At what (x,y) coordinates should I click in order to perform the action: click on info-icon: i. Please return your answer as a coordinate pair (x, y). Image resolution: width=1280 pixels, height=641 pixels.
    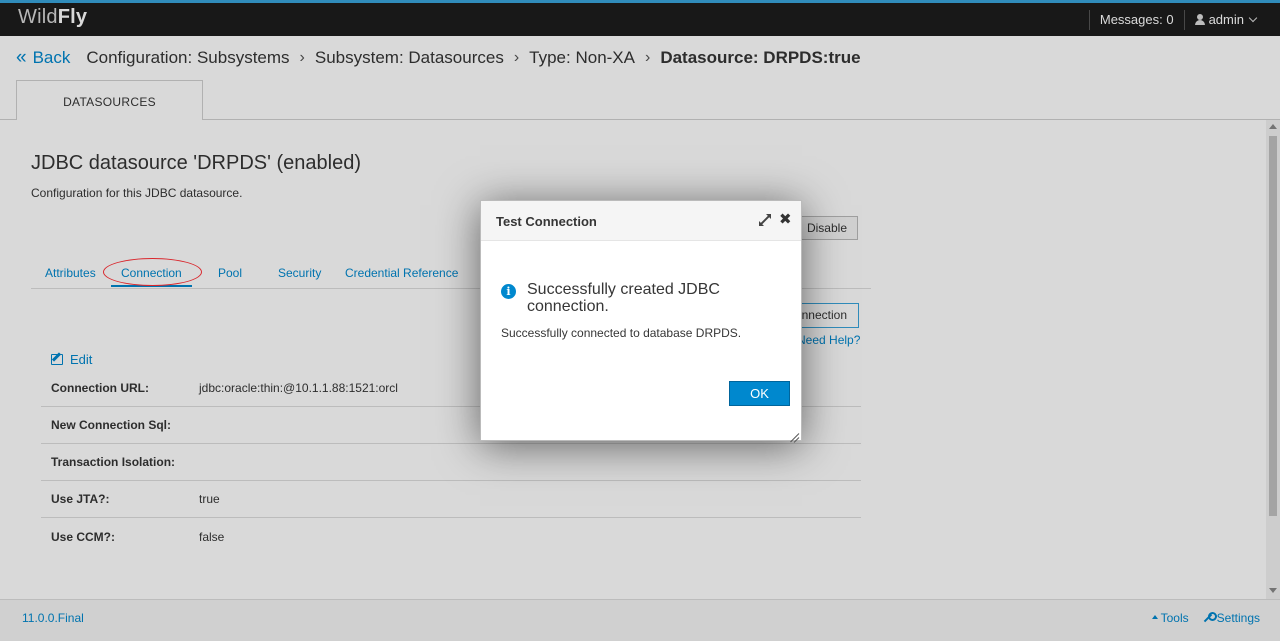
    Looking at the image, I should click on (508, 291).